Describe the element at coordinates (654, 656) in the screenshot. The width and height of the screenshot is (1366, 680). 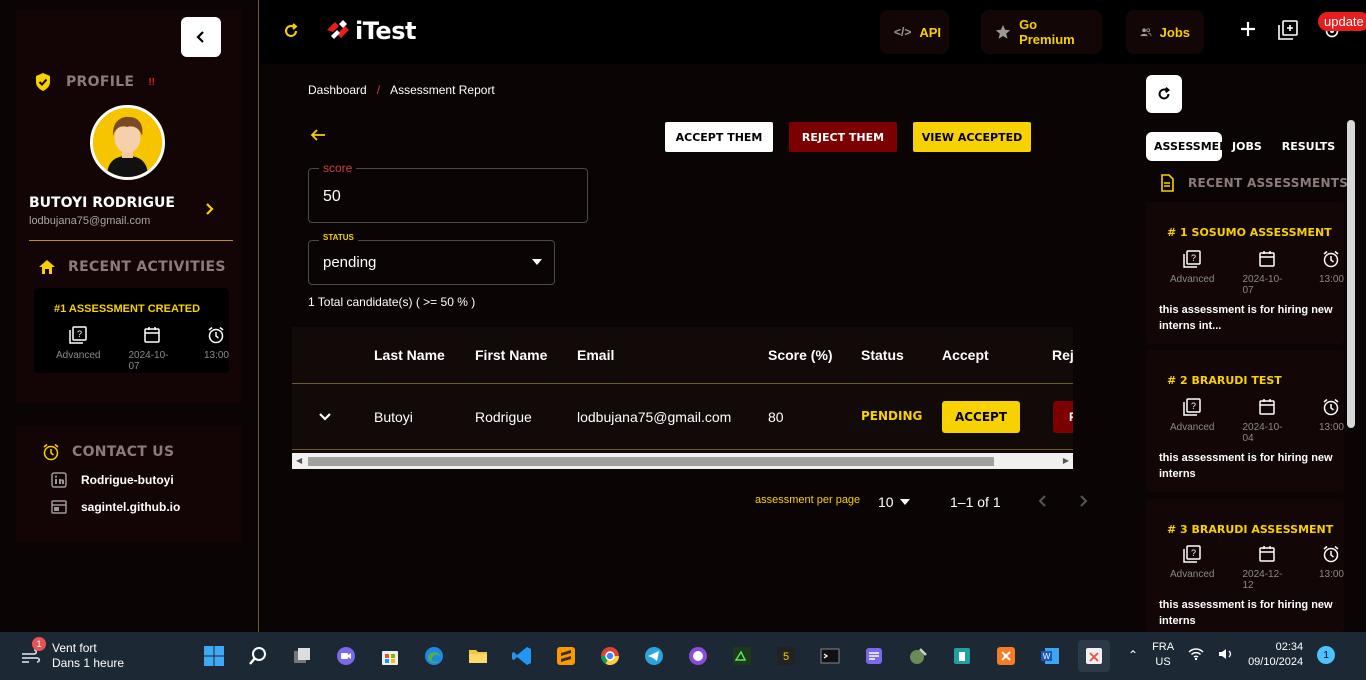
I see `telegram-icon` at that location.